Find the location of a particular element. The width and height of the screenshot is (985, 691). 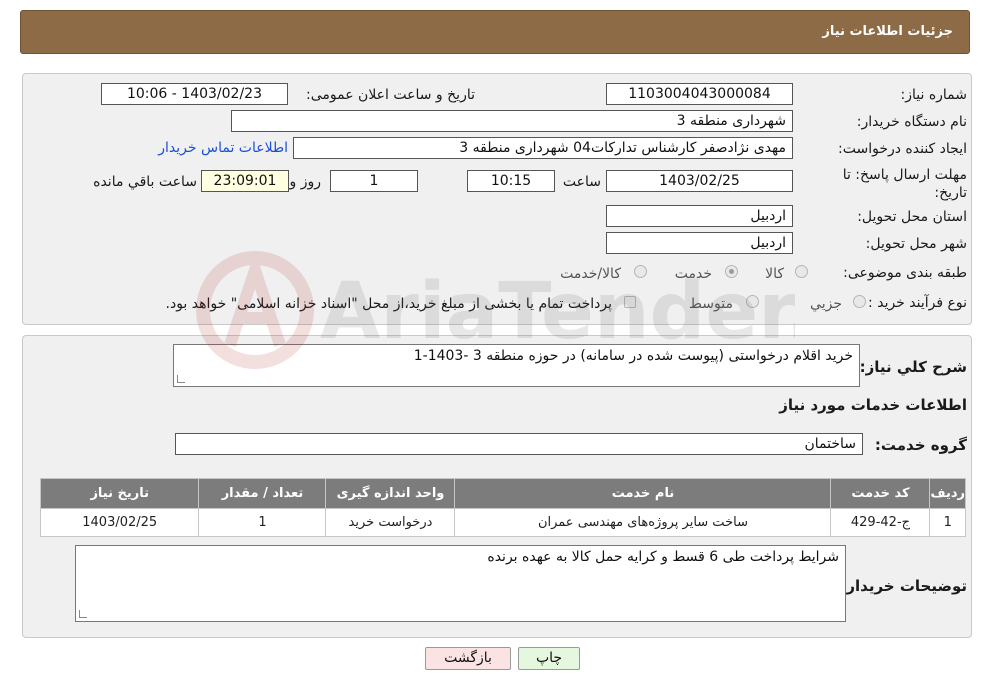

treasury-payment-checkbox is located at coordinates (630, 302).